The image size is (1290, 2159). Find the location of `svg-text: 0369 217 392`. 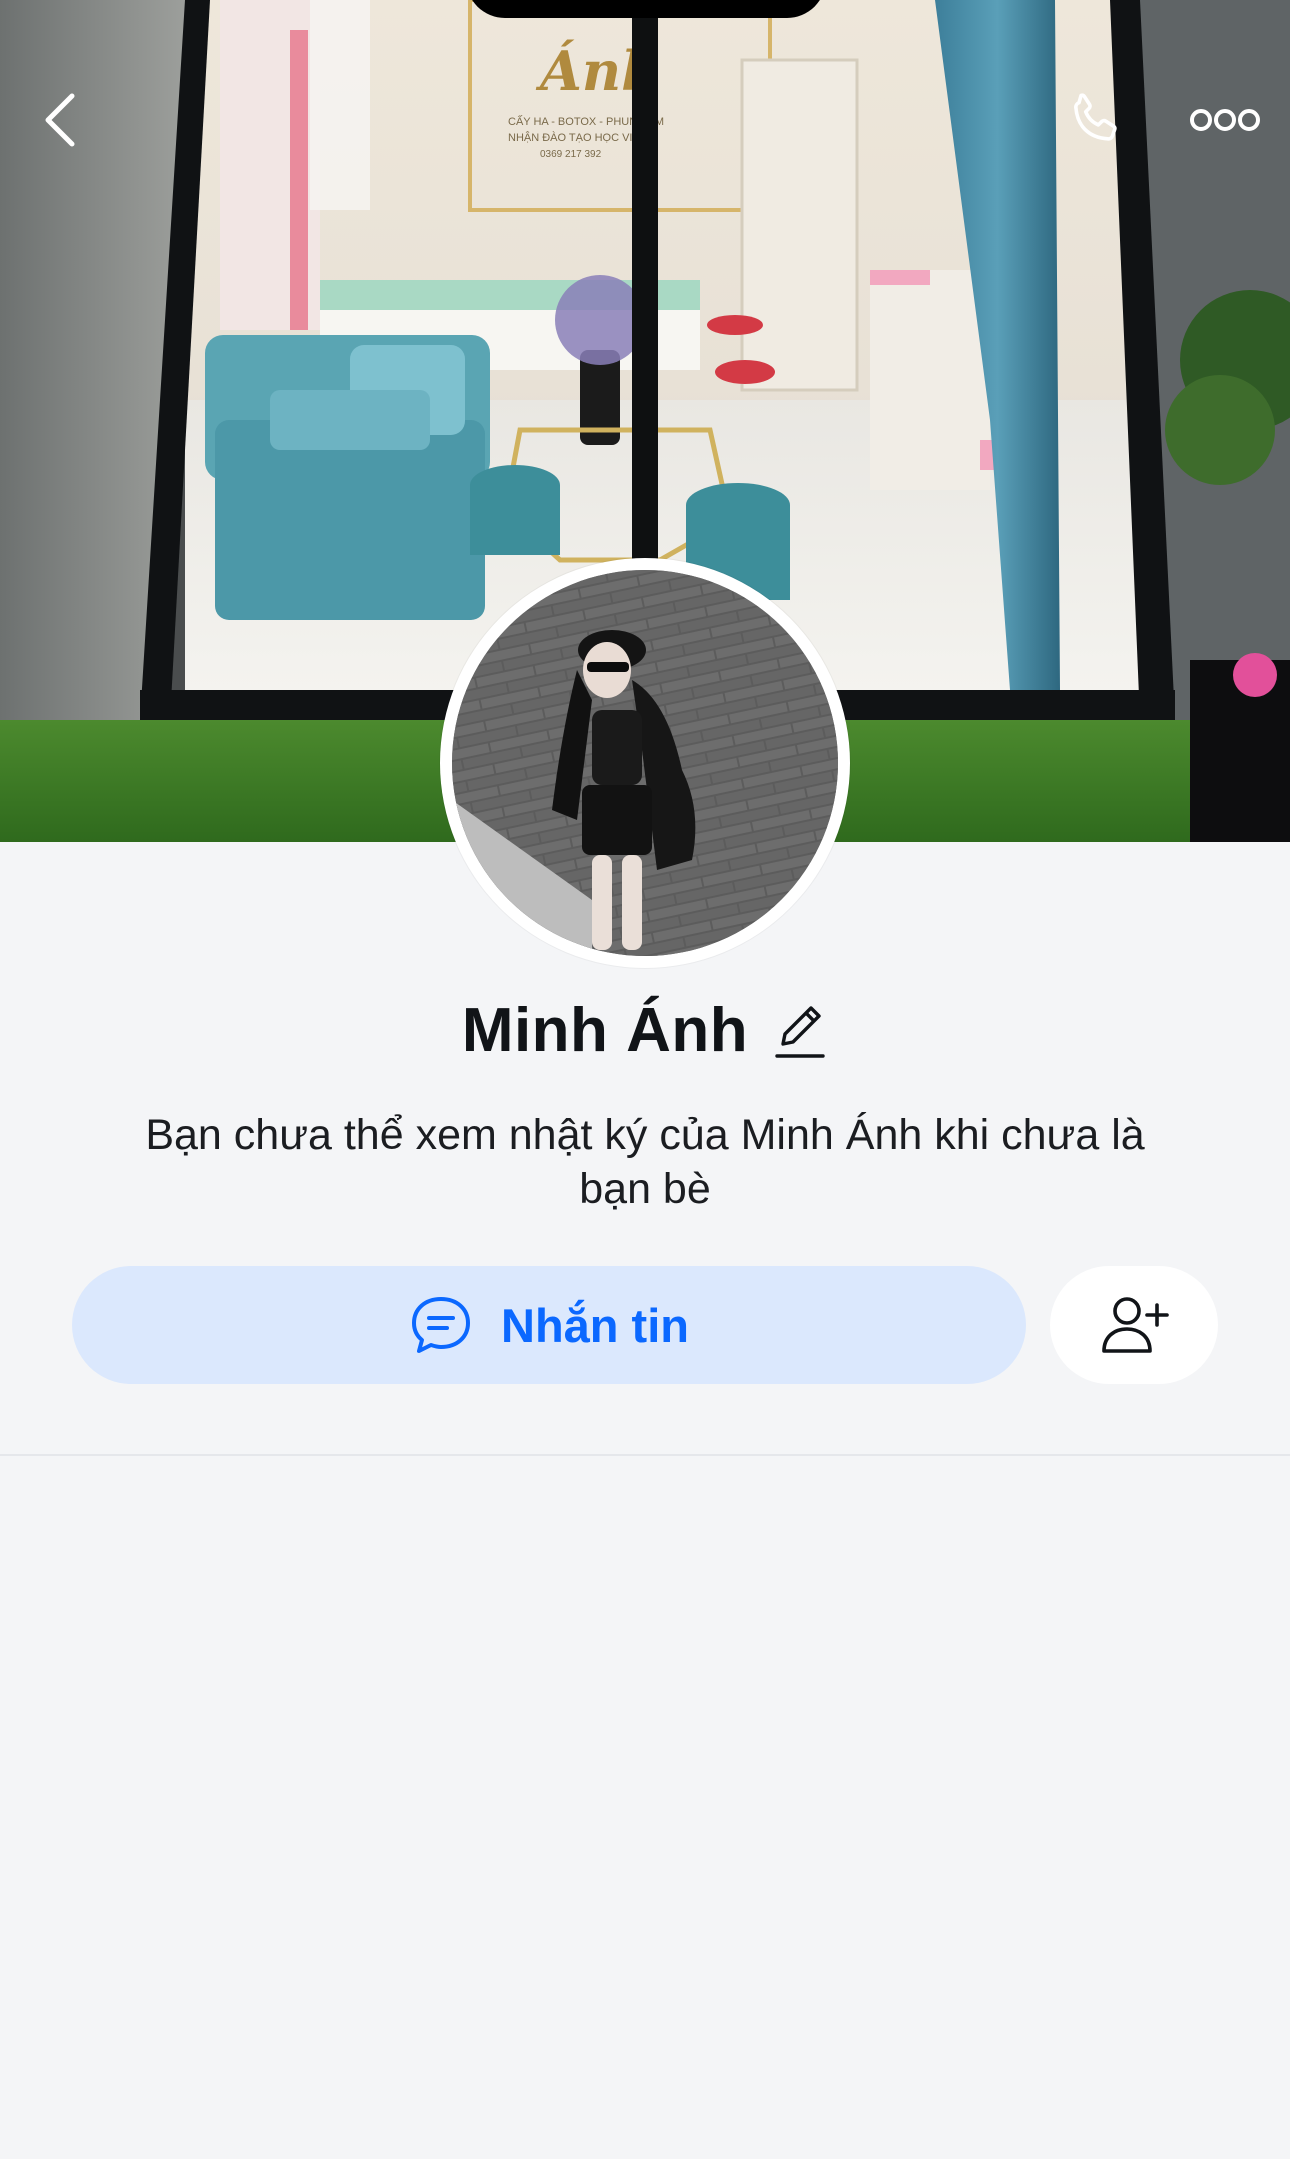

svg-text: 0369 217 392 is located at coordinates (571, 154).